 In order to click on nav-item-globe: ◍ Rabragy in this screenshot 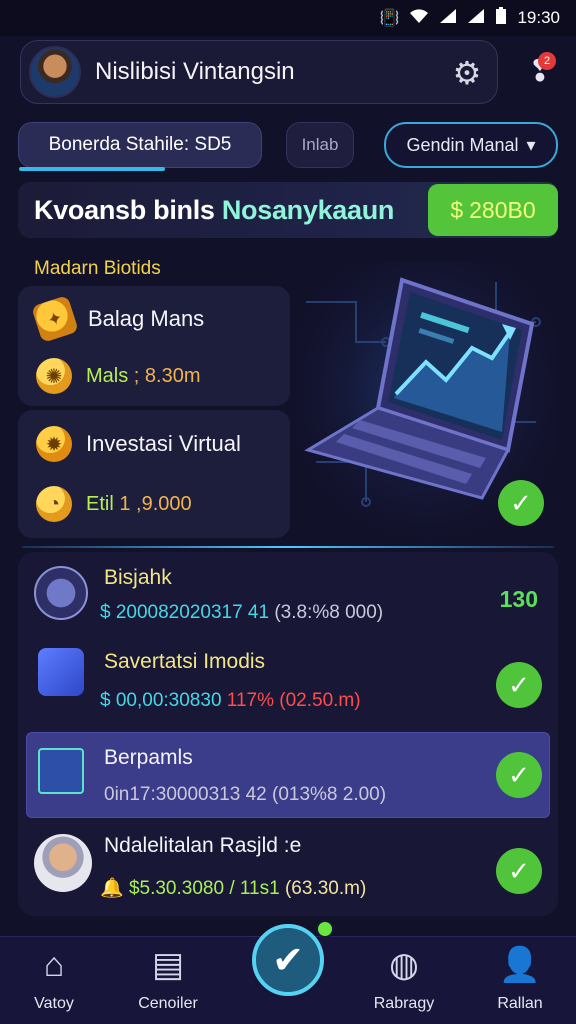, I will do `click(404, 979)`.